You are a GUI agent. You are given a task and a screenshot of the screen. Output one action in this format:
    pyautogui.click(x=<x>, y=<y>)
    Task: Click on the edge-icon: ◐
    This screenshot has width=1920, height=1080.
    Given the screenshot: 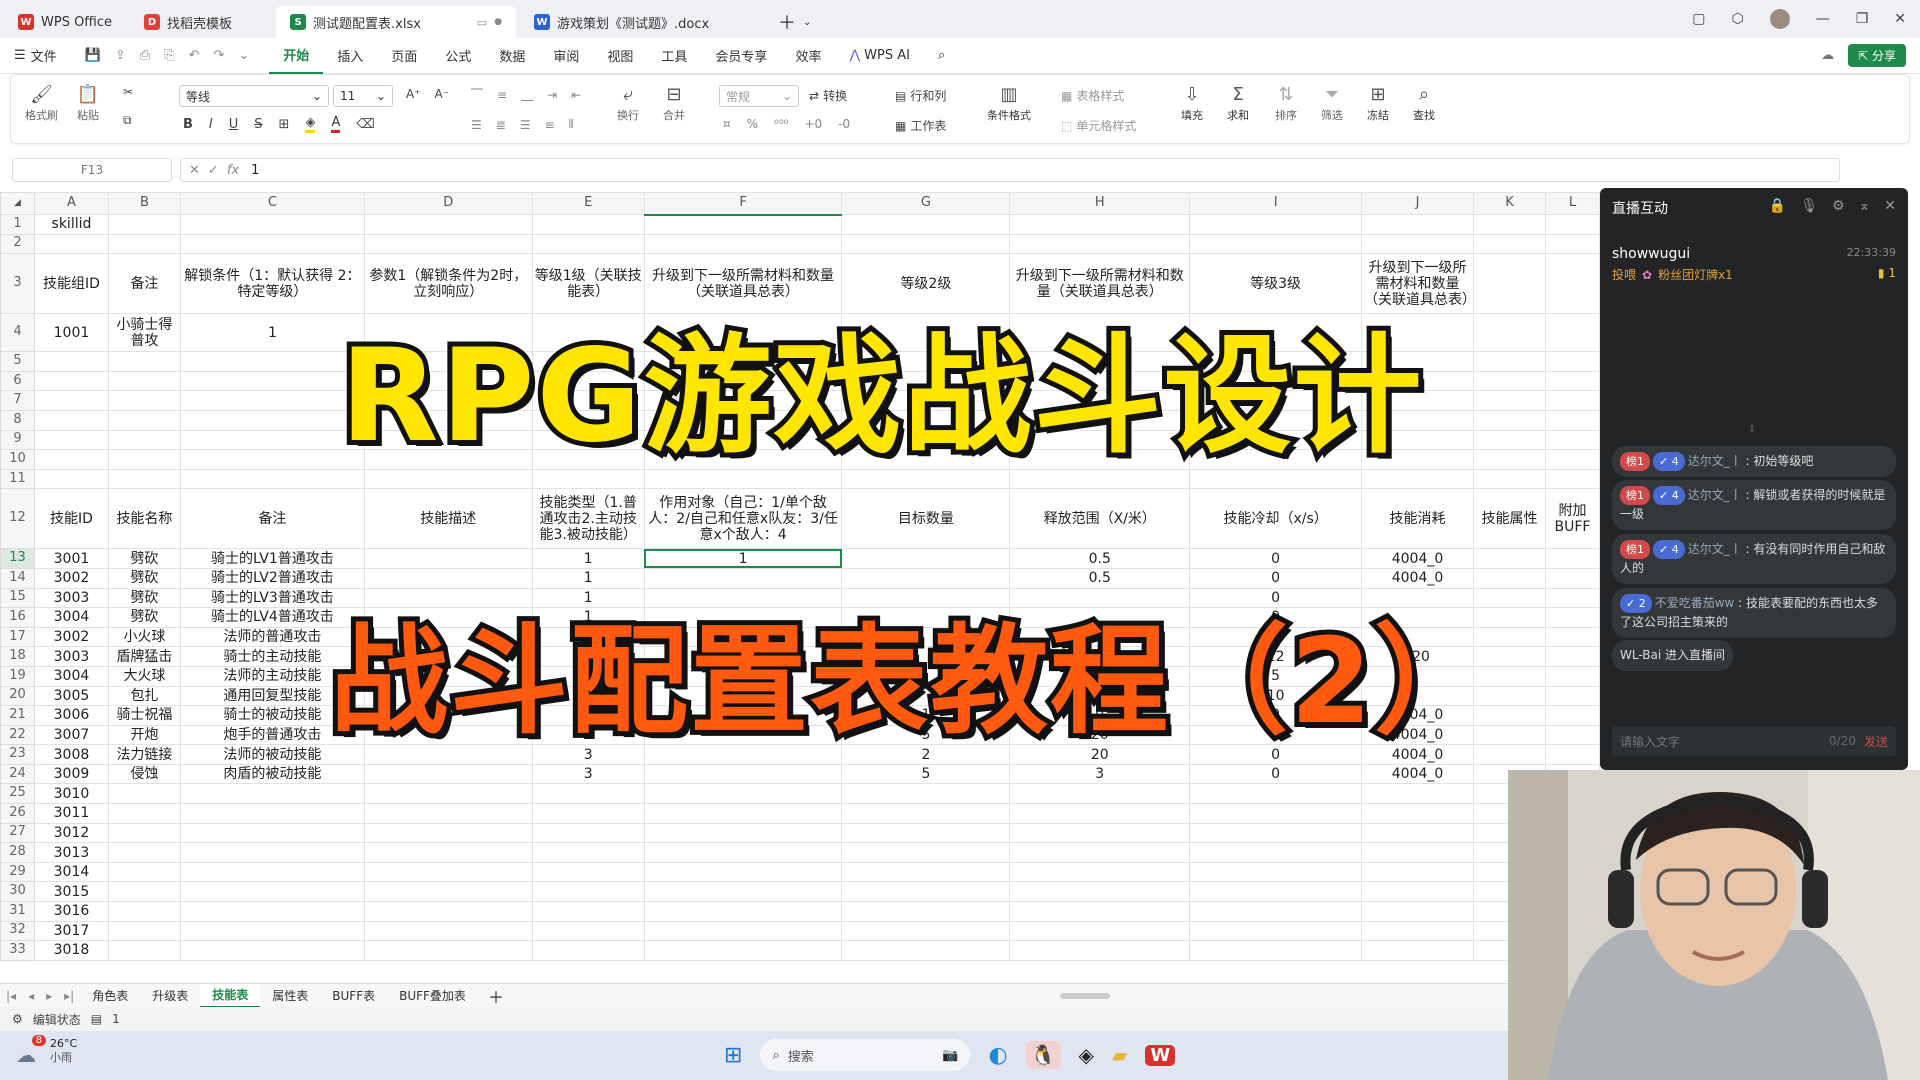 What is the action you would take?
    pyautogui.click(x=997, y=1055)
    